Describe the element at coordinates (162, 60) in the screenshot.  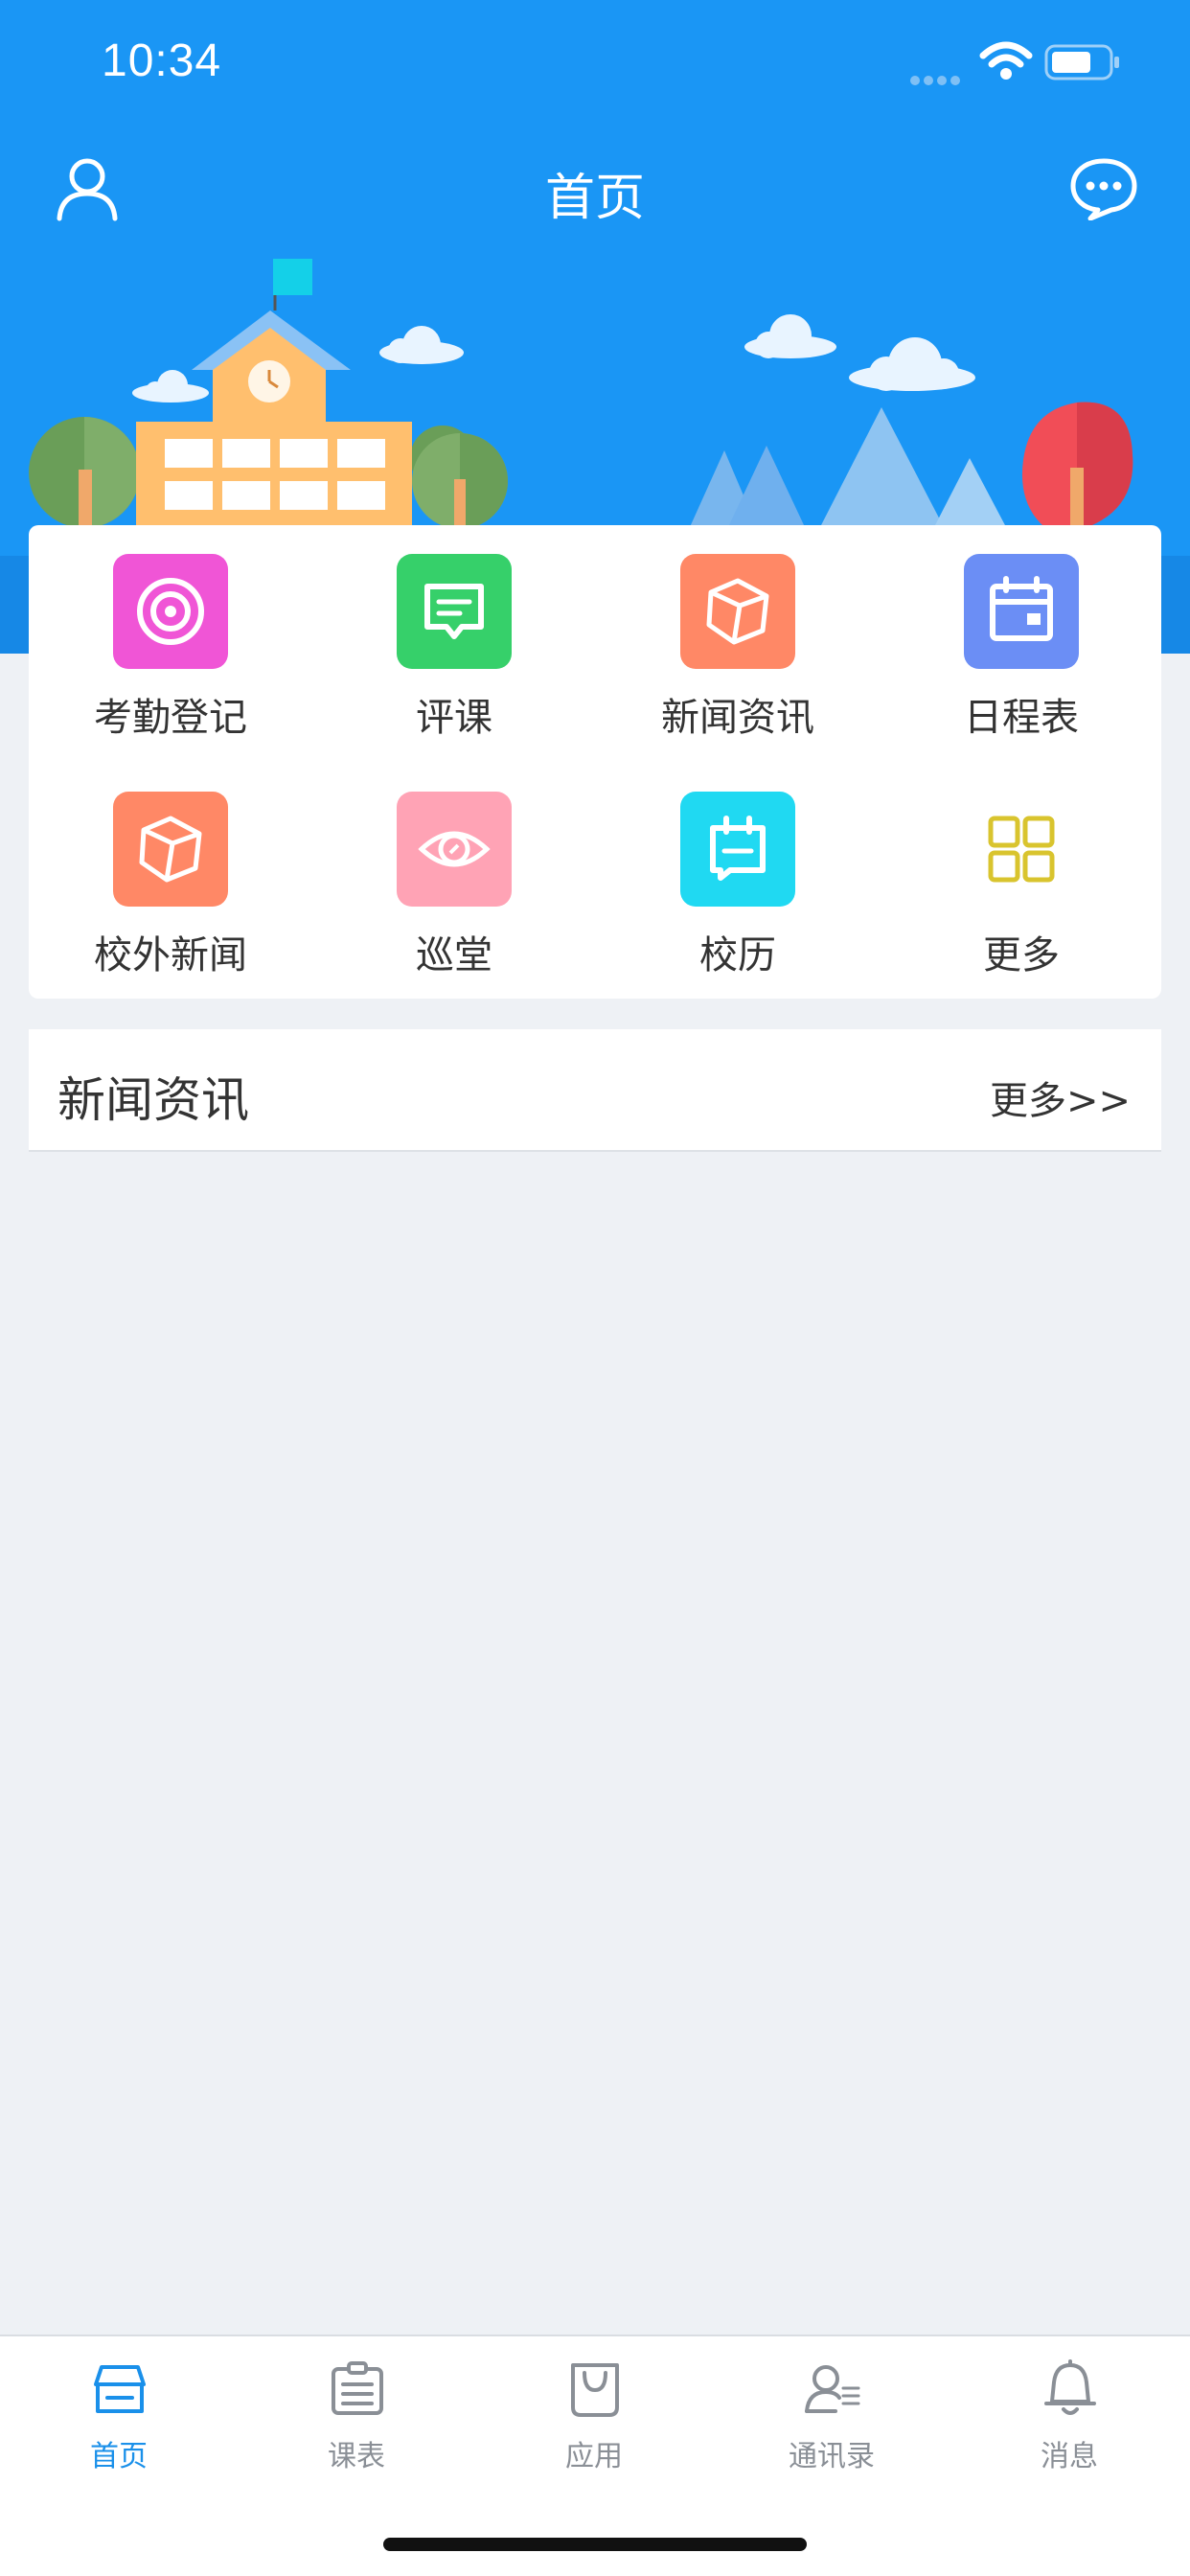
I see `status-time: 10:34` at that location.